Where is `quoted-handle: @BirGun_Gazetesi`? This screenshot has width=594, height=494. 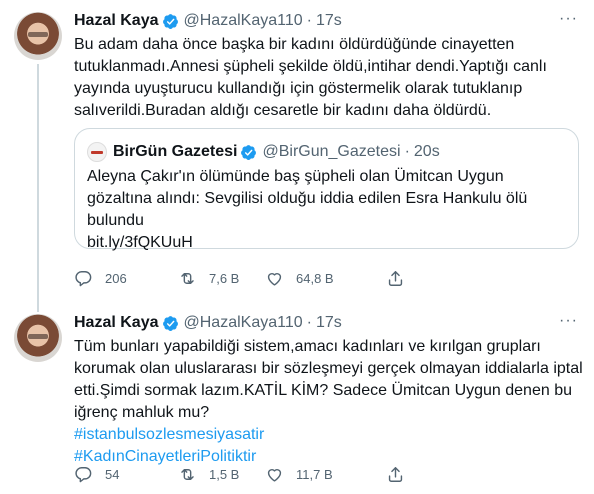
quoted-handle: @BirGun_Gazetesi is located at coordinates (331, 151).